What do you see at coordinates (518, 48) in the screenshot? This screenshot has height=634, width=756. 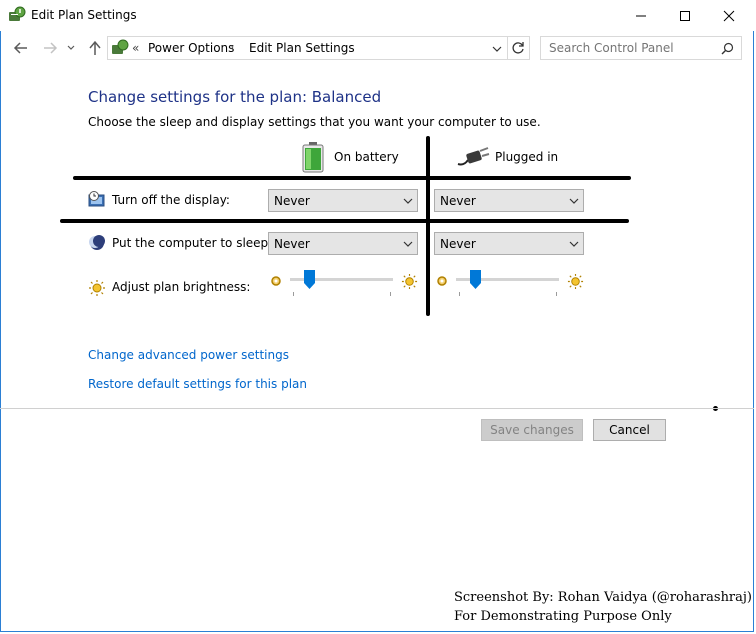 I see `refresh-icon` at bounding box center [518, 48].